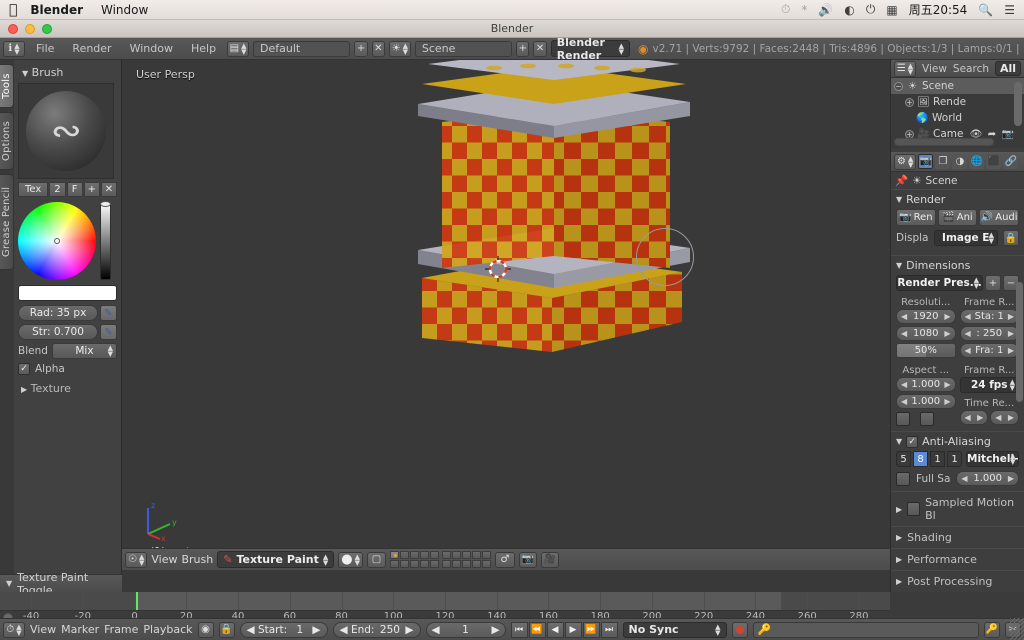 This screenshot has width=1024, height=640. What do you see at coordinates (505, 559) in the screenshot?
I see `snap-magnet-icon: ♂` at bounding box center [505, 559].